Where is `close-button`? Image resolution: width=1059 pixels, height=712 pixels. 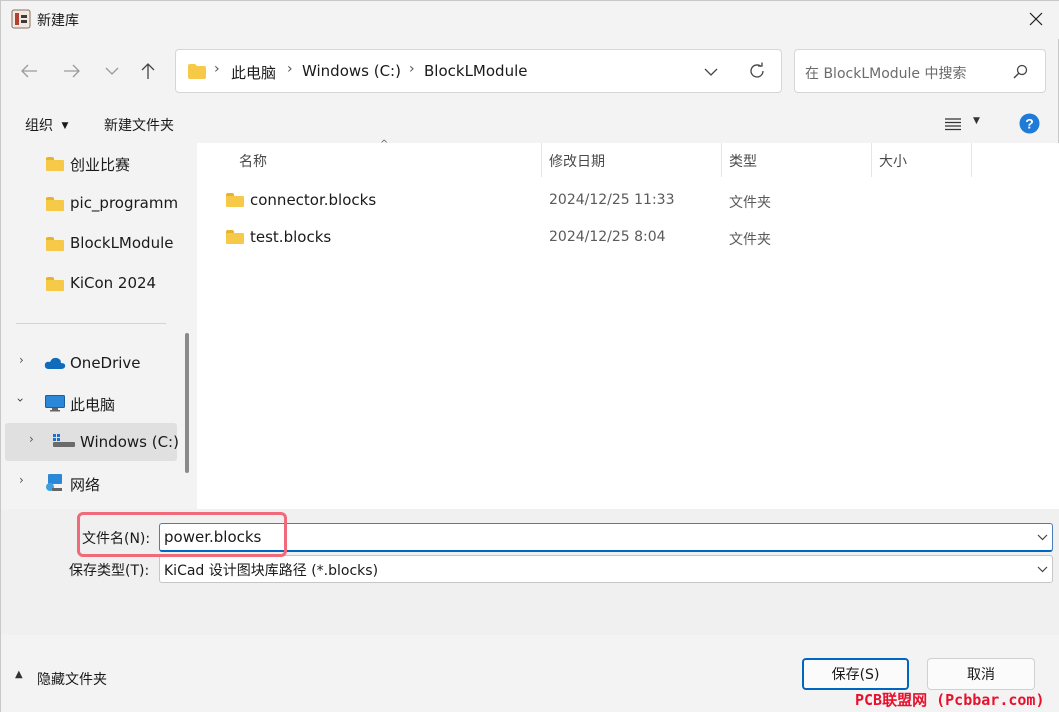
close-button is located at coordinates (1036, 19).